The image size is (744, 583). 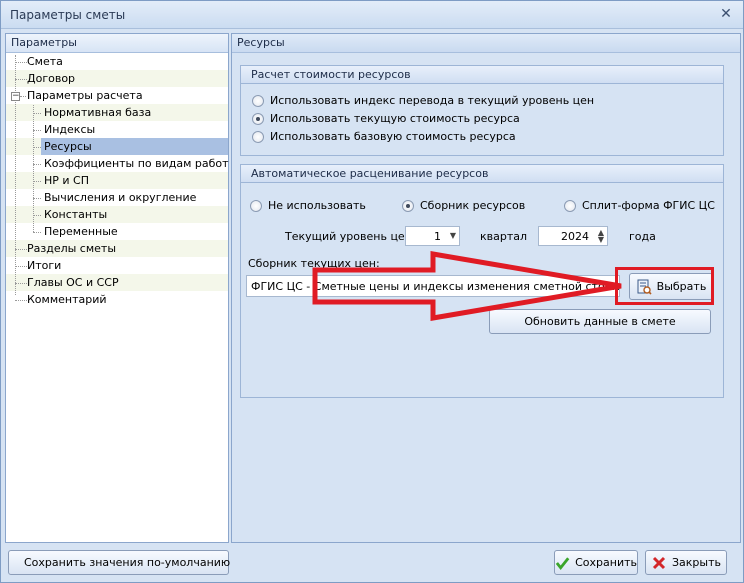 What do you see at coordinates (473, 205) in the screenshot?
I see `radio-label: Сборник ресурсов` at bounding box center [473, 205].